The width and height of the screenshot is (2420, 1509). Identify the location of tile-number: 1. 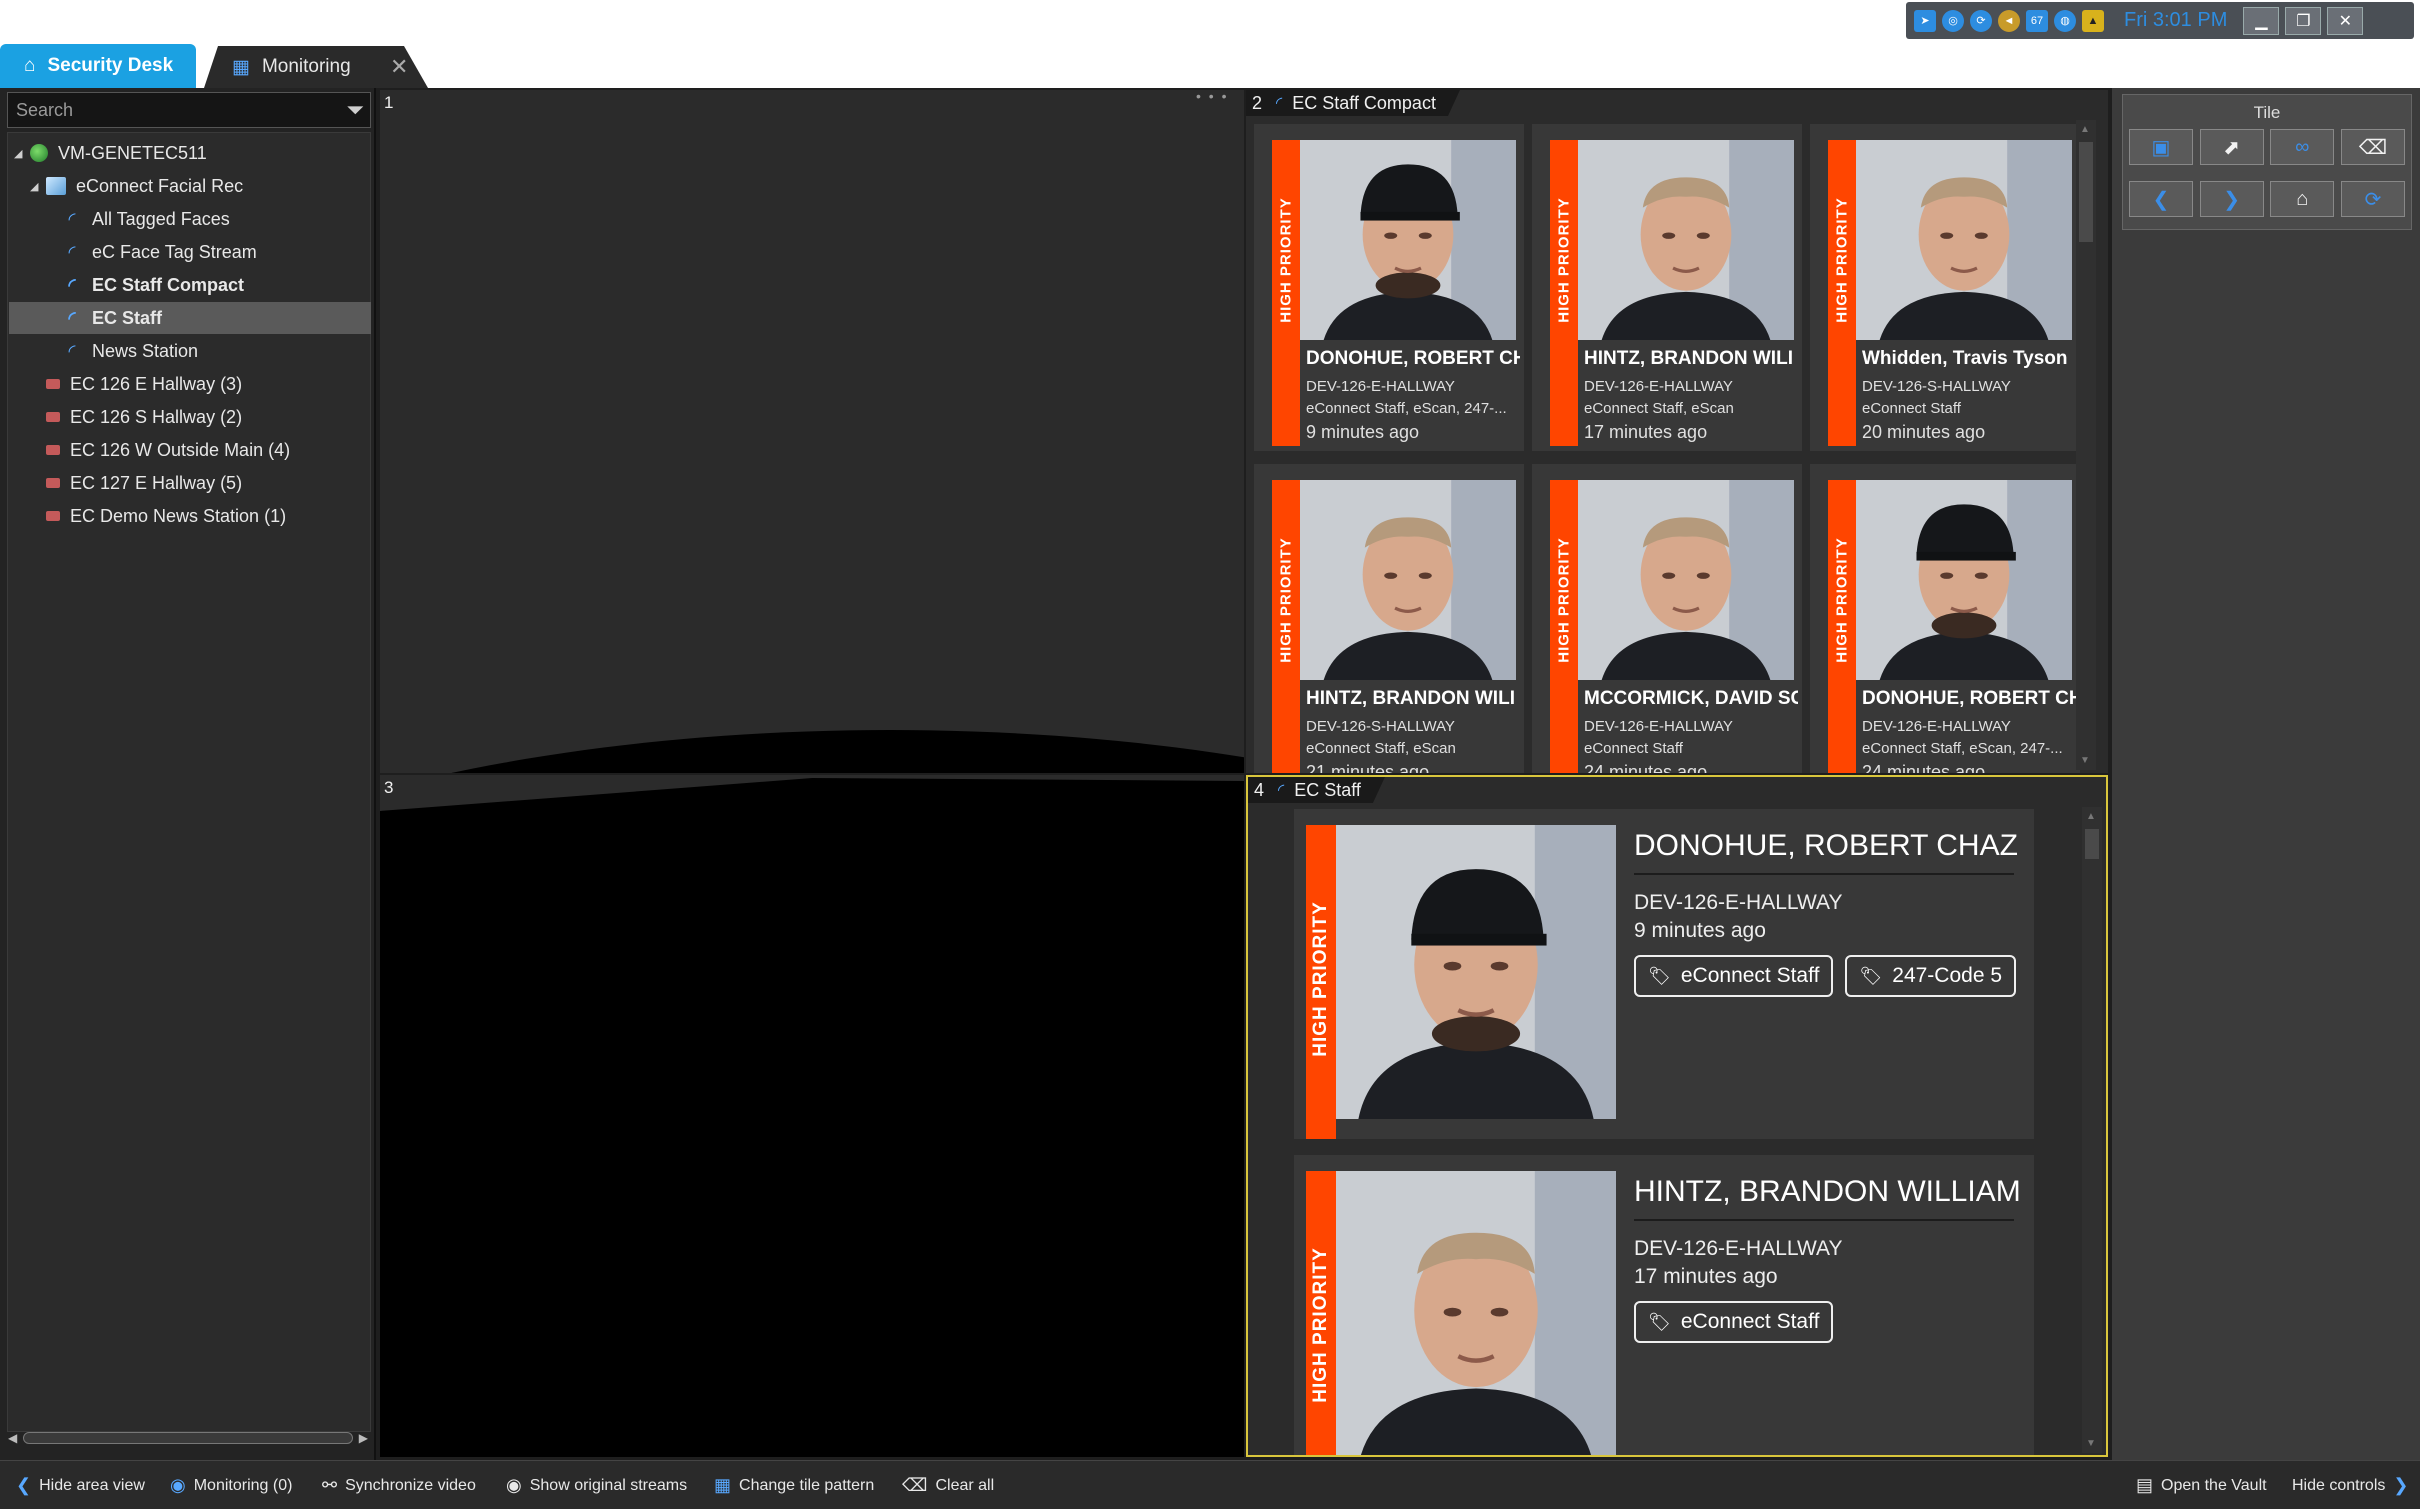
(389, 102).